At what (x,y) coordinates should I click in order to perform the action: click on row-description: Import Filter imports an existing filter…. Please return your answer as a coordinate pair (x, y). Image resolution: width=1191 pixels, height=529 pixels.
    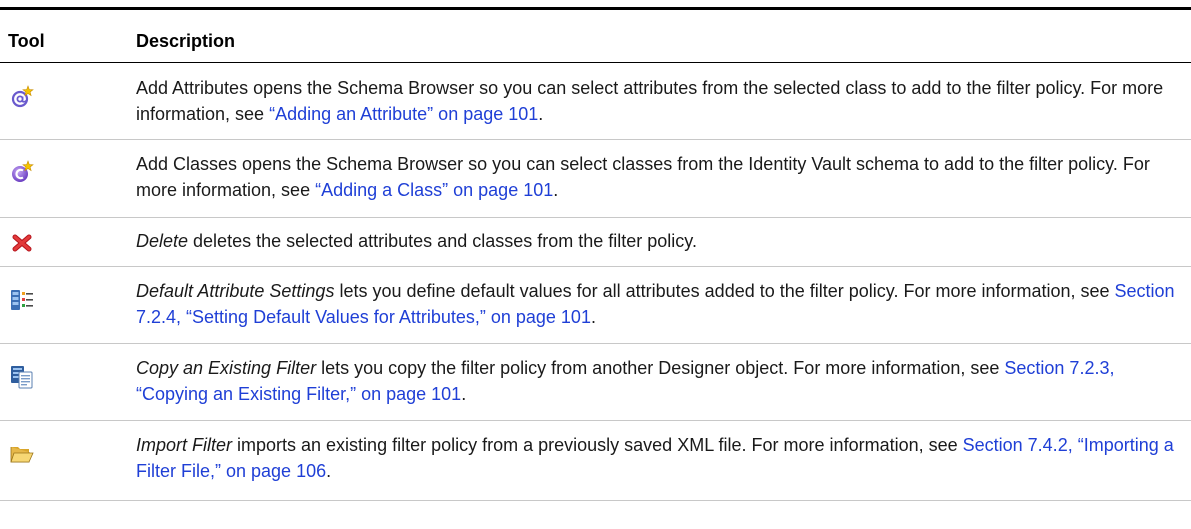
    Looking at the image, I should click on (655, 458).